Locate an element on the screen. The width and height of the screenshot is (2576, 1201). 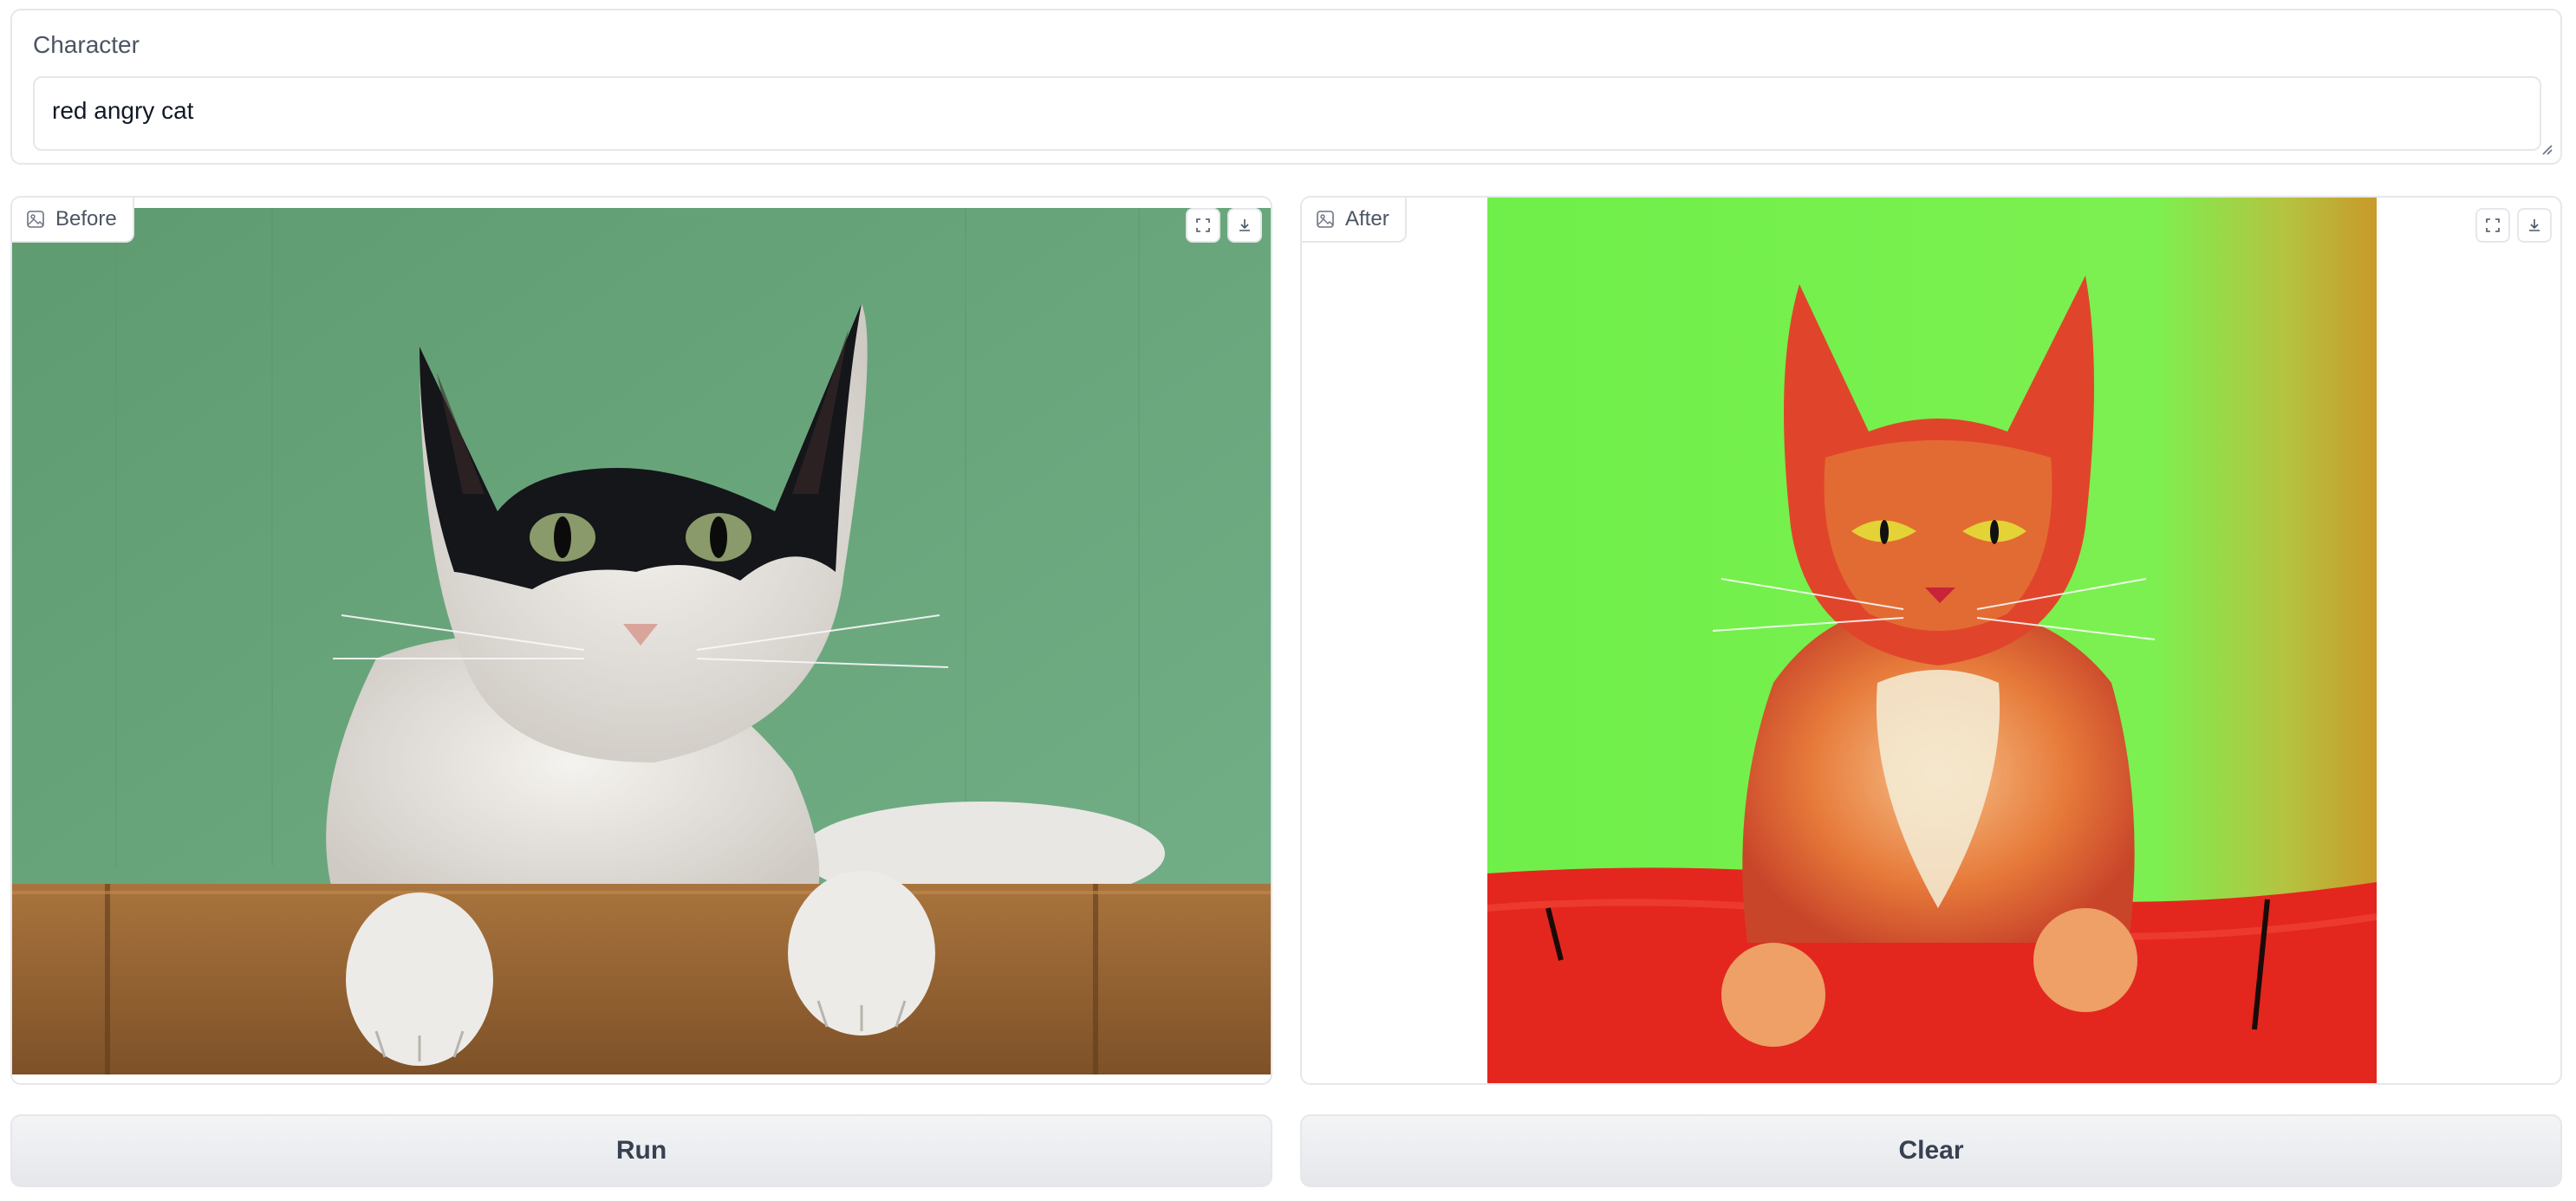
before-download-button is located at coordinates (1244, 225).